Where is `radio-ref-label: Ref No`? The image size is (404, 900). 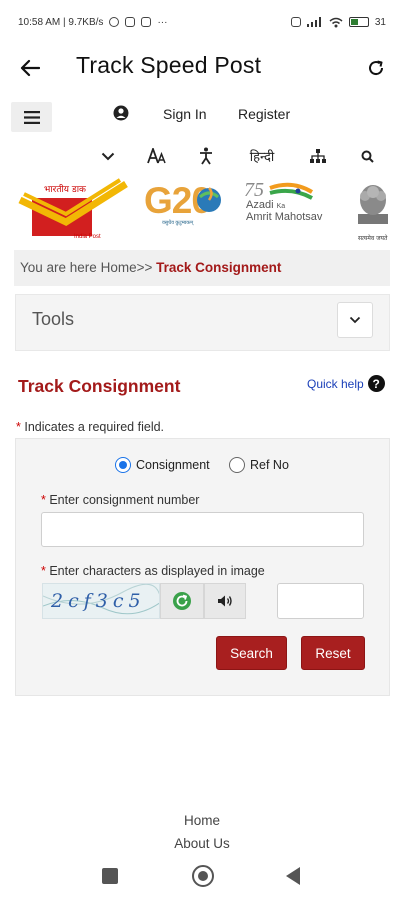
radio-ref-label: Ref No is located at coordinates (269, 465).